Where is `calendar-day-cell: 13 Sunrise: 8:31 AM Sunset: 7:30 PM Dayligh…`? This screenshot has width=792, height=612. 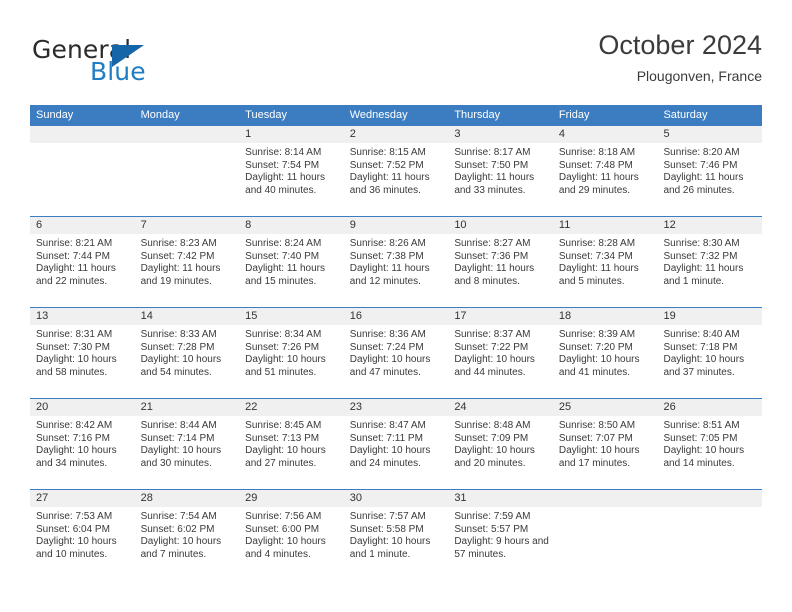 calendar-day-cell: 13 Sunrise: 8:31 AM Sunset: 7:30 PM Dayligh… is located at coordinates (82, 353).